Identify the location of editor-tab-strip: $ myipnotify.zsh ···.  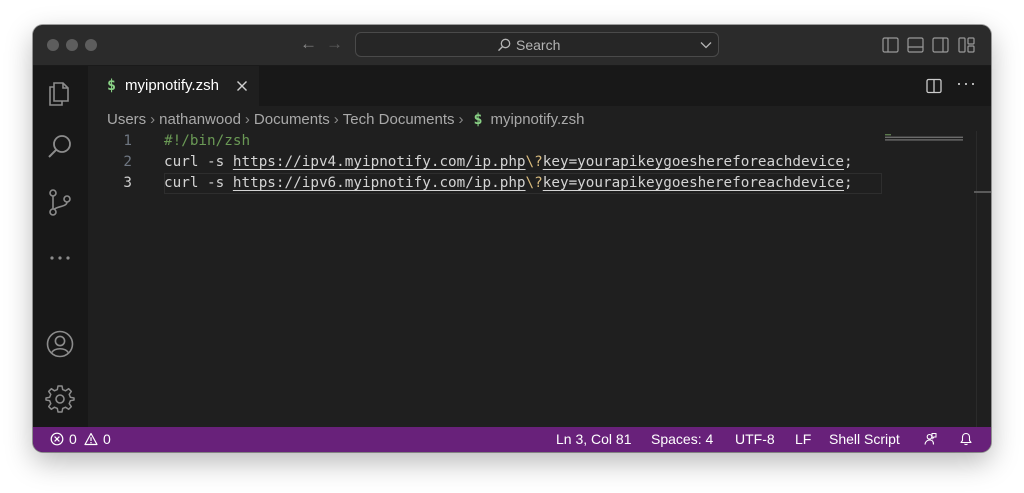
(539, 86).